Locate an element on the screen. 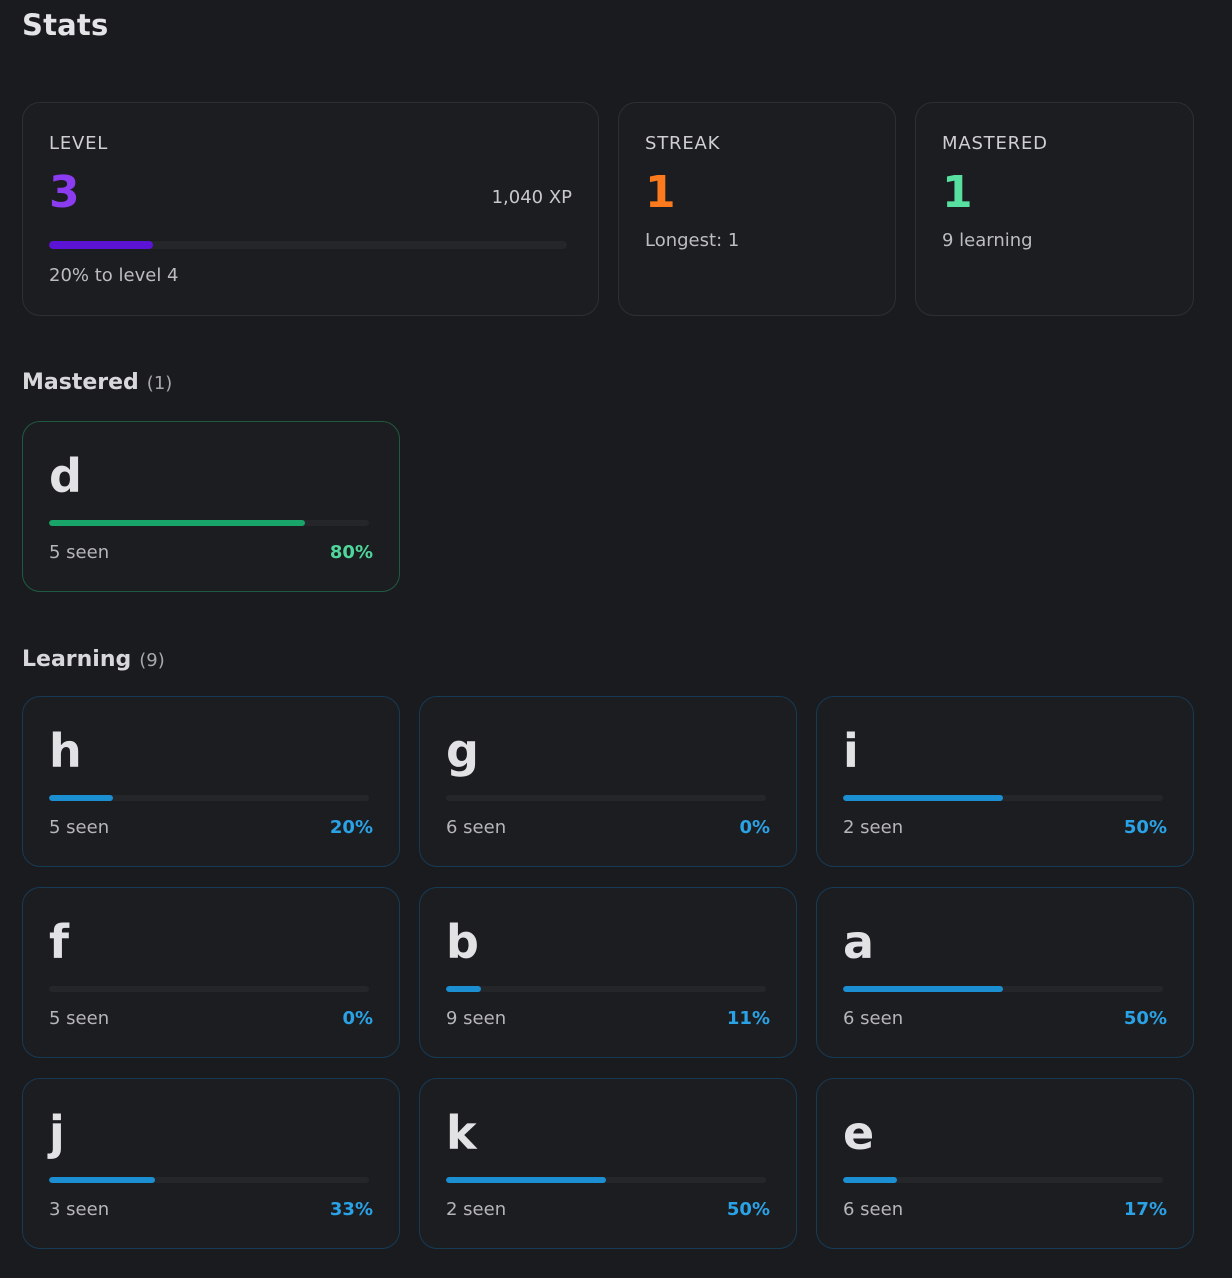 This screenshot has width=1232, height=1278. mastered-label: MASTERED is located at coordinates (995, 143).